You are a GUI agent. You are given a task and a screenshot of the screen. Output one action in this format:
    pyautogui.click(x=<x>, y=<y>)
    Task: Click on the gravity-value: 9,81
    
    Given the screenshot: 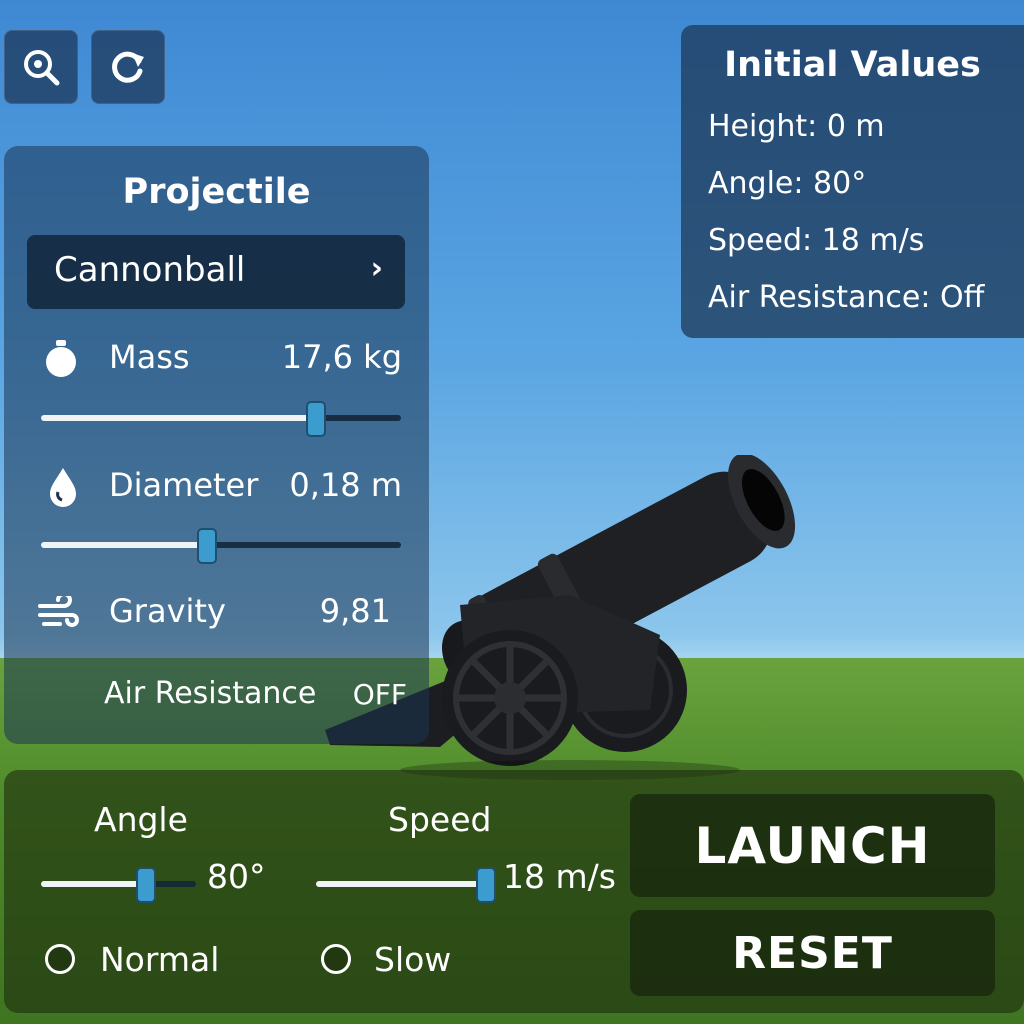 What is the action you would take?
    pyautogui.click(x=355, y=611)
    